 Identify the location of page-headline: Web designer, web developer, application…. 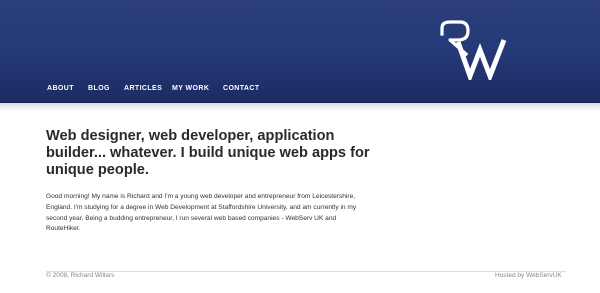
(208, 153).